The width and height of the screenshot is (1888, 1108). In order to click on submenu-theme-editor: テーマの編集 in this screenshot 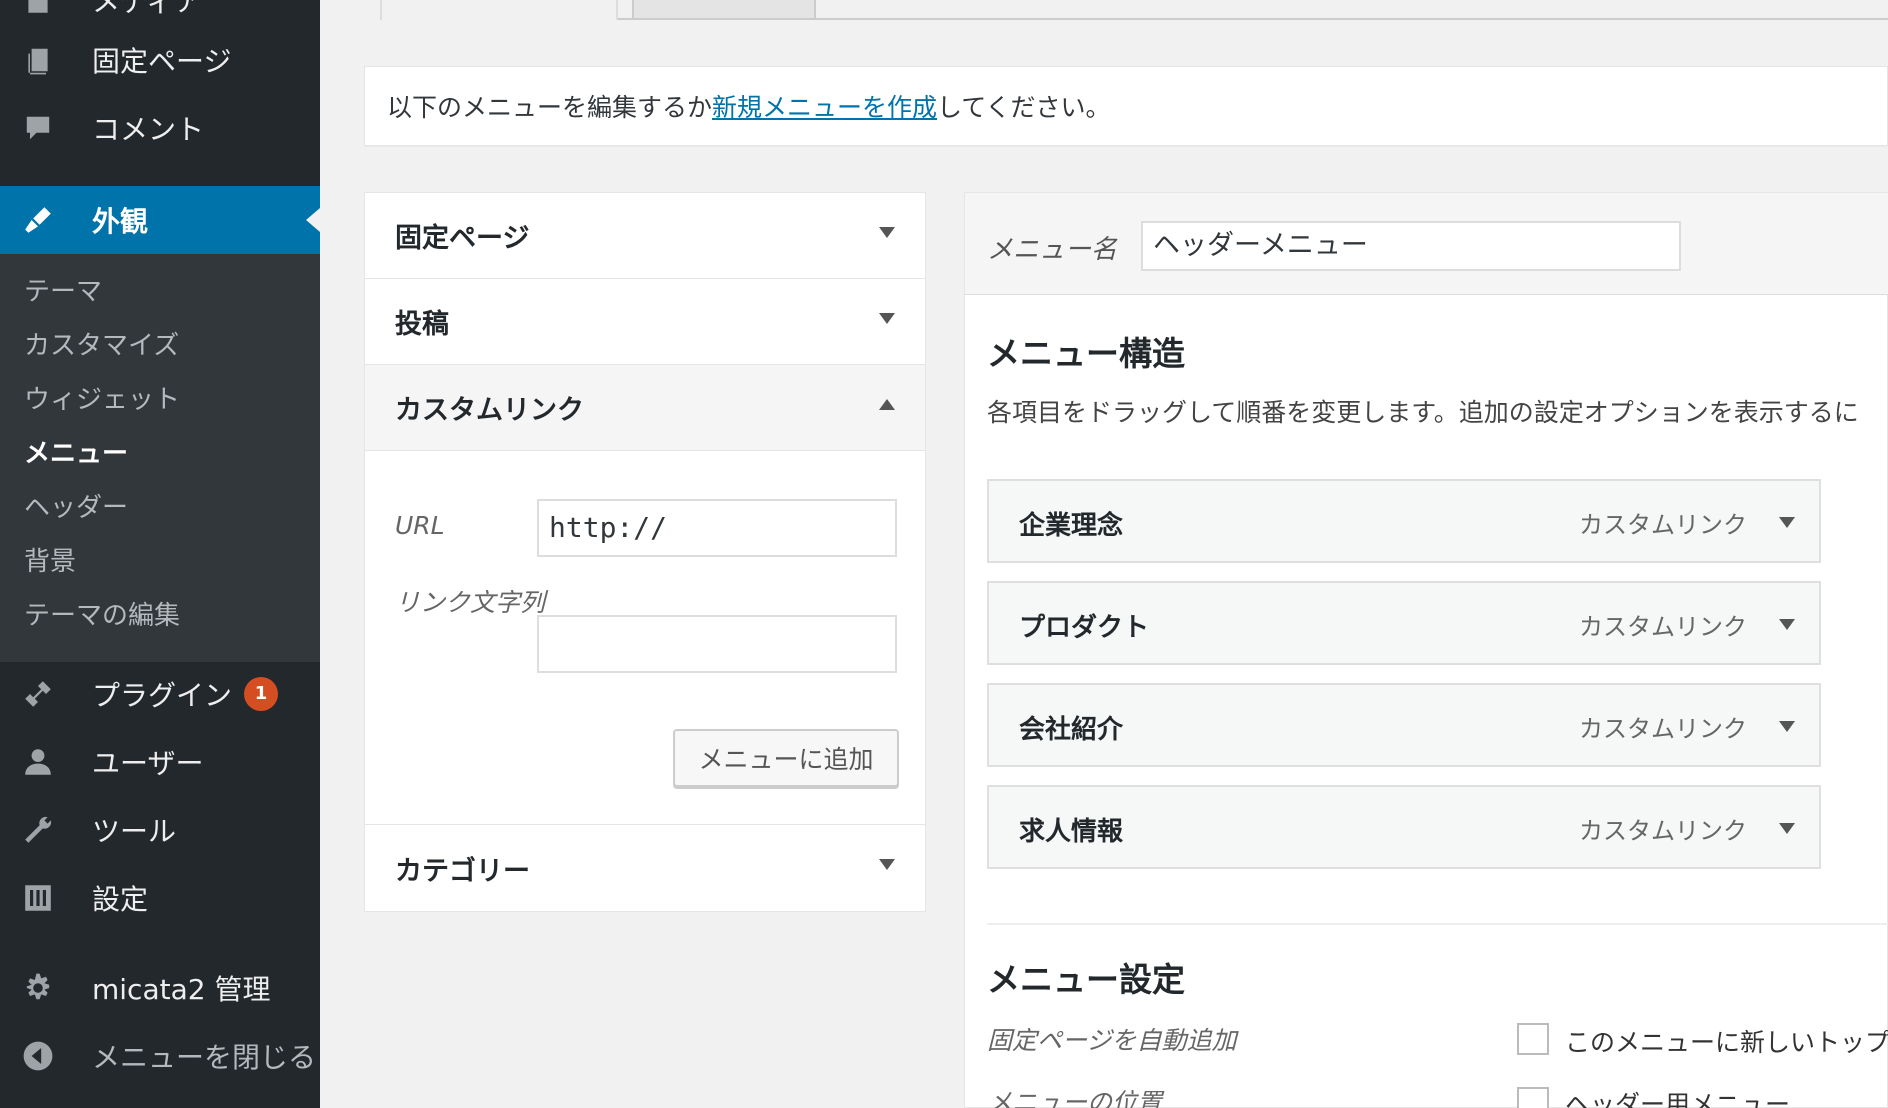, I will do `click(102, 616)`.